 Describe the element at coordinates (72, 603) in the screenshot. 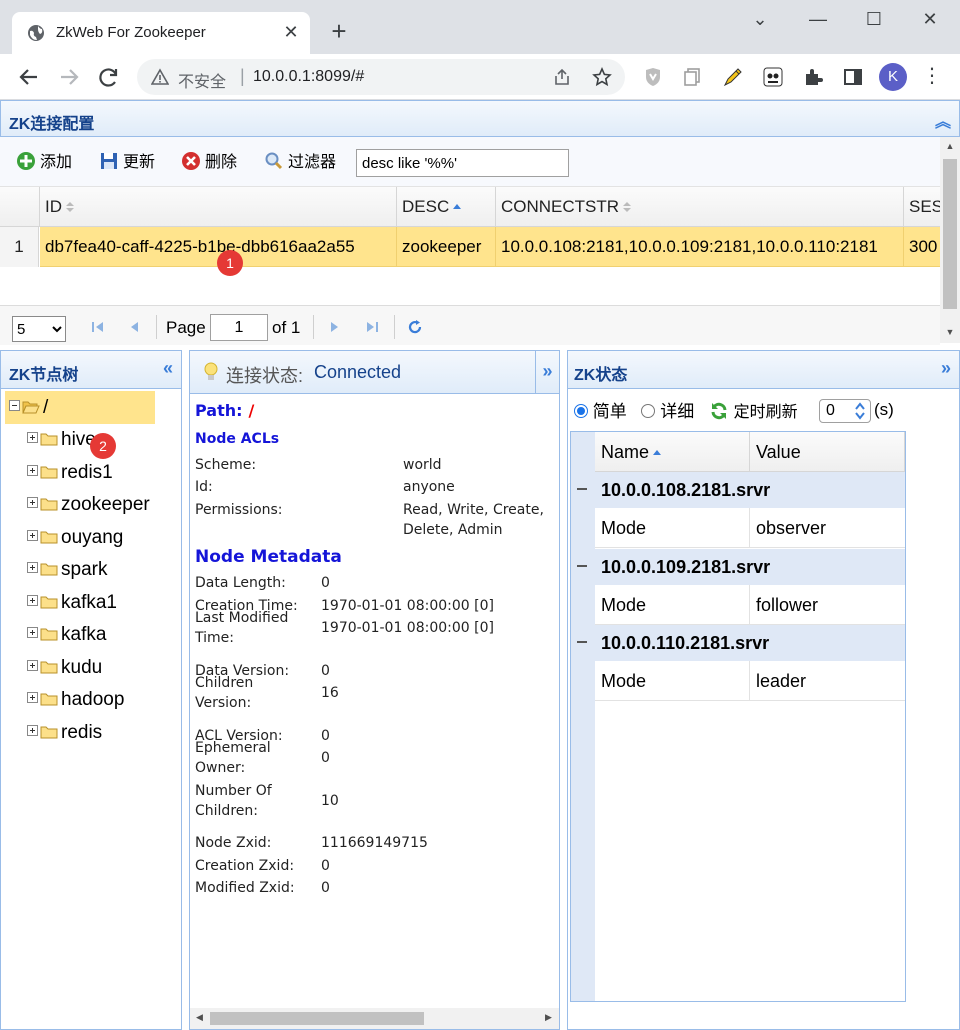

I see `tree-node: kafka1` at that location.